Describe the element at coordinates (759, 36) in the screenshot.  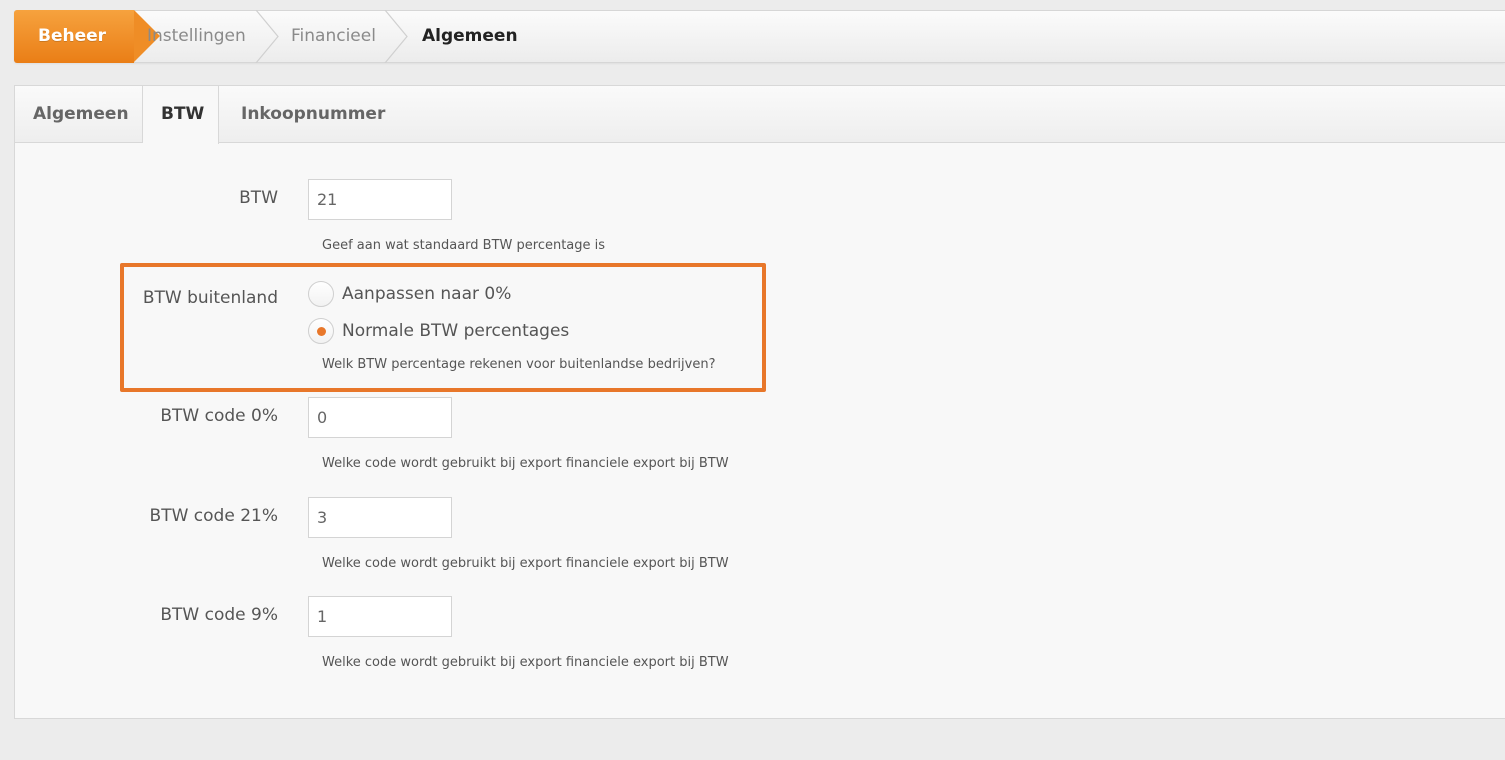
I see `breadcrumb: Beheer Instellingen Financieel Algemeen` at that location.